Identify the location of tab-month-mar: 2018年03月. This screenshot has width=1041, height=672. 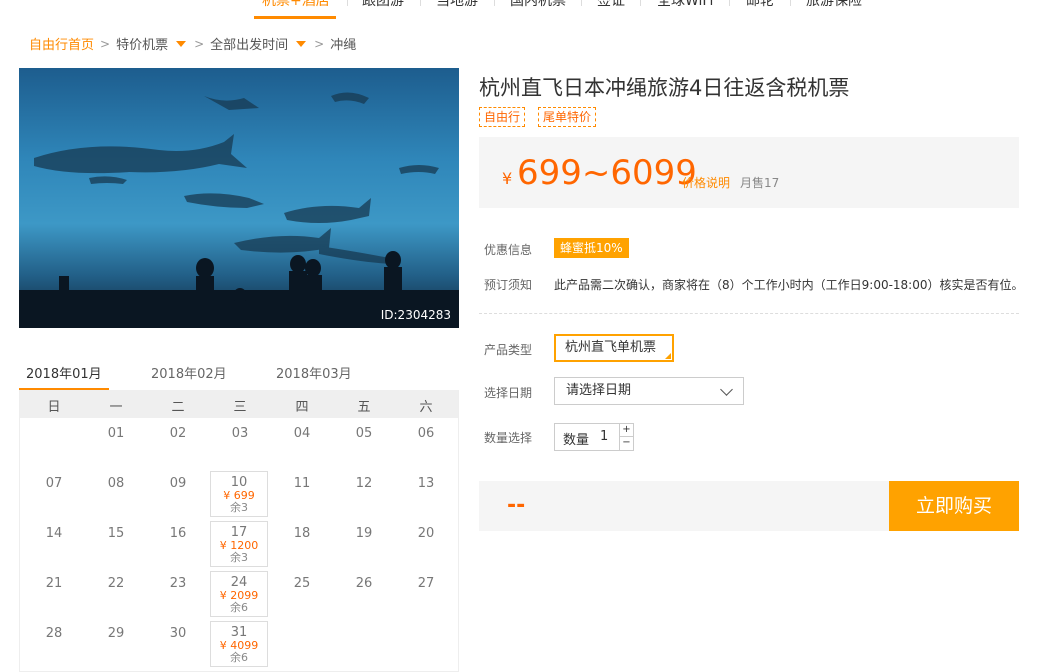
(314, 372).